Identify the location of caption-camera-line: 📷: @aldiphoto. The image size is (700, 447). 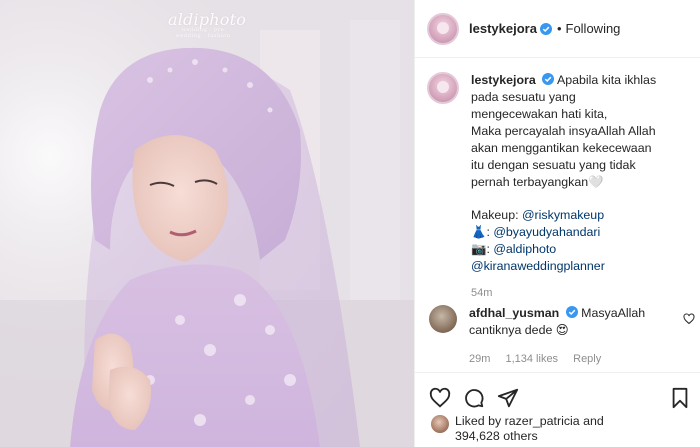
(514, 249).